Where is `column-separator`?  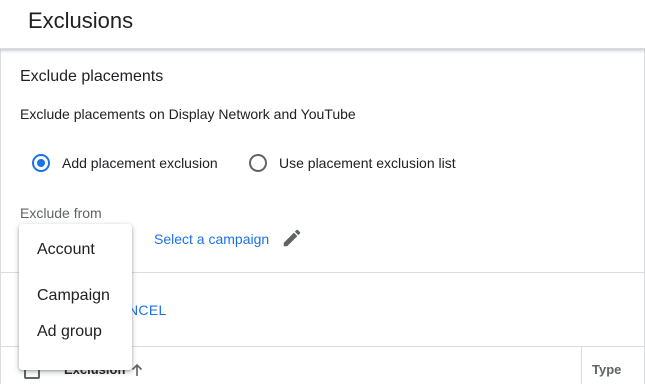
column-separator is located at coordinates (581, 365).